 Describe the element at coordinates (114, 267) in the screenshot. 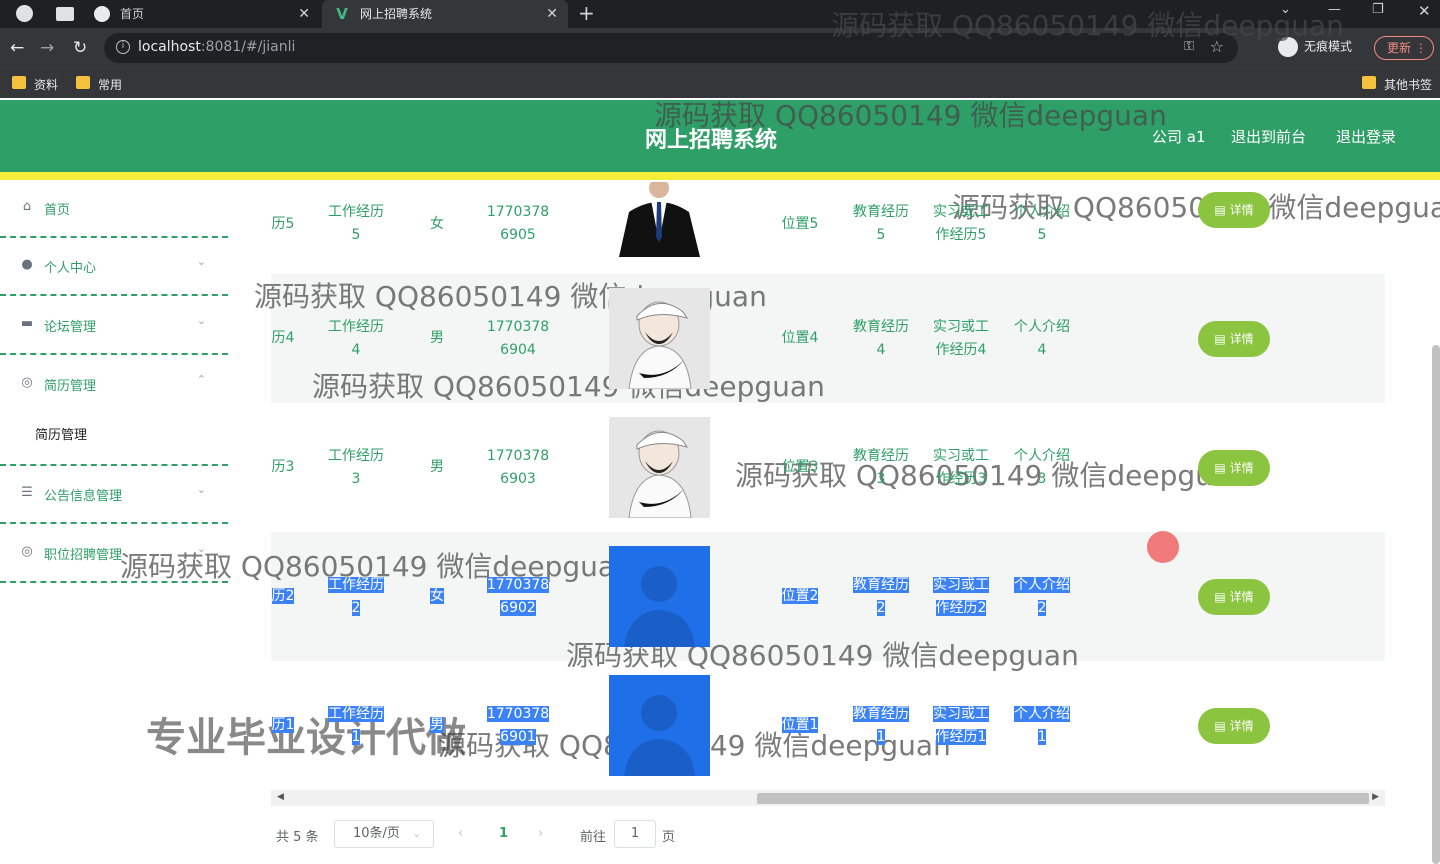

I see `sidebar-item-personal: ● 个人中心 ⌄` at that location.